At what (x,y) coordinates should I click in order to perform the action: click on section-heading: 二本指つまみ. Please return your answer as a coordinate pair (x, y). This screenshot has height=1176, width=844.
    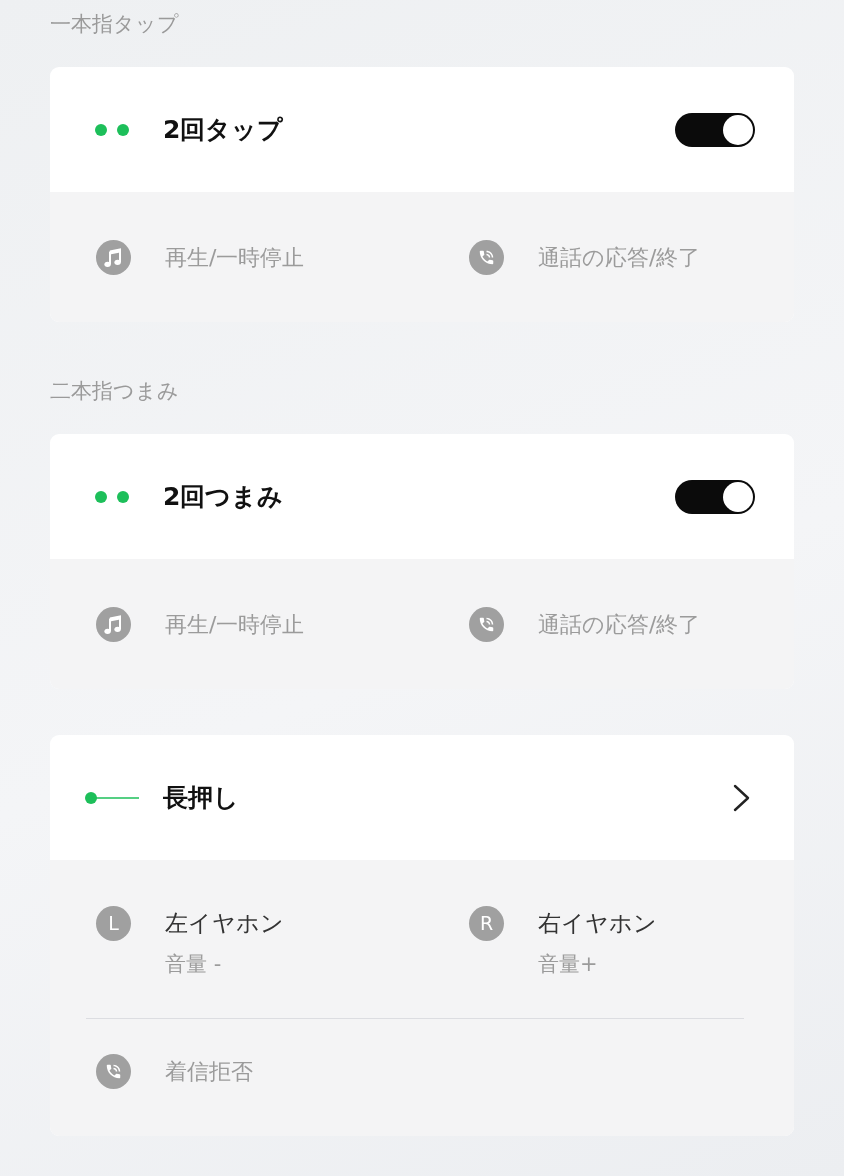
    Looking at the image, I should click on (114, 391).